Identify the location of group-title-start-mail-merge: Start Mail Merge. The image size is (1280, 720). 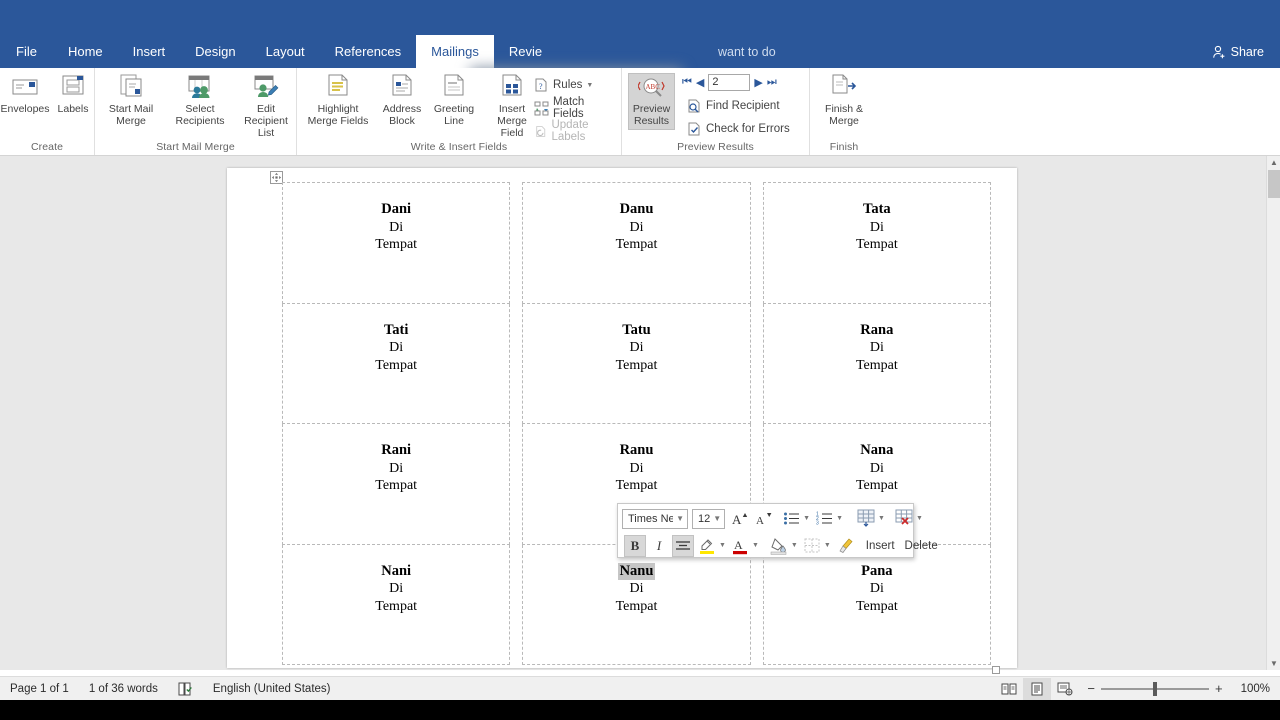
(195, 147).